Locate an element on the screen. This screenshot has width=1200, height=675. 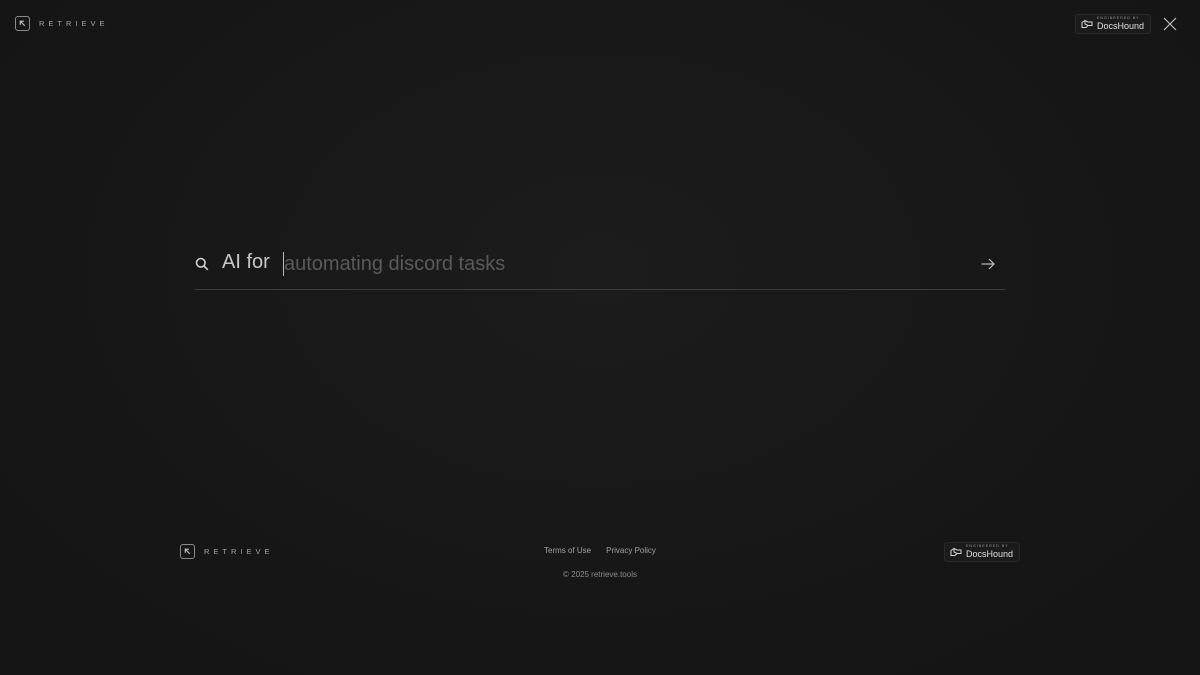
privacy-policy-link: Privacy Policy is located at coordinates (631, 550).